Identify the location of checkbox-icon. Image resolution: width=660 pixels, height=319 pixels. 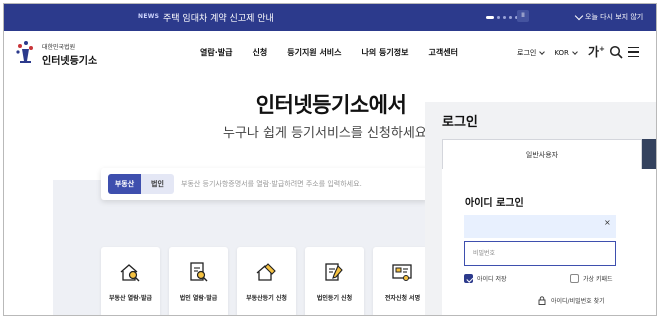
(574, 278).